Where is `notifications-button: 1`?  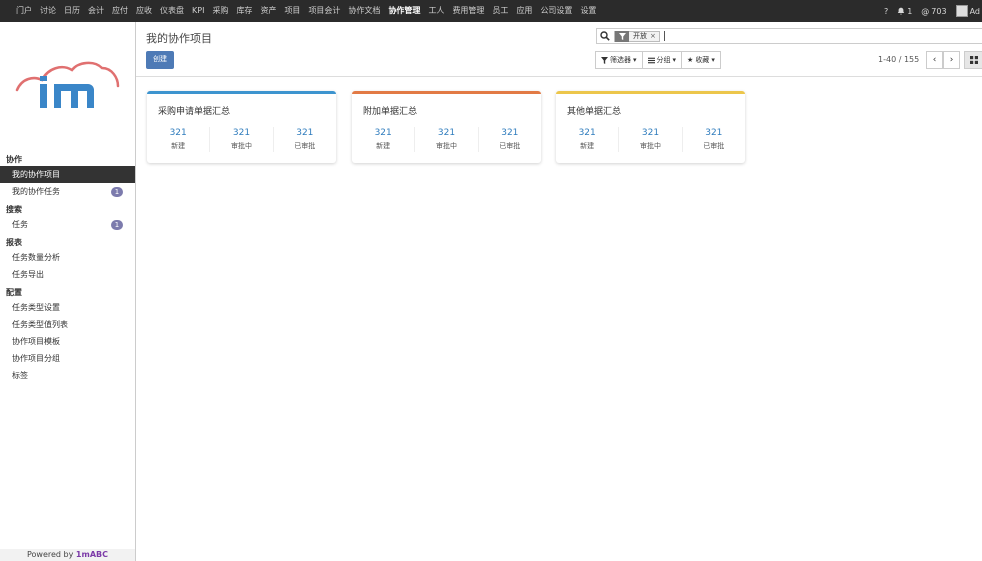 notifications-button: 1 is located at coordinates (904, 11).